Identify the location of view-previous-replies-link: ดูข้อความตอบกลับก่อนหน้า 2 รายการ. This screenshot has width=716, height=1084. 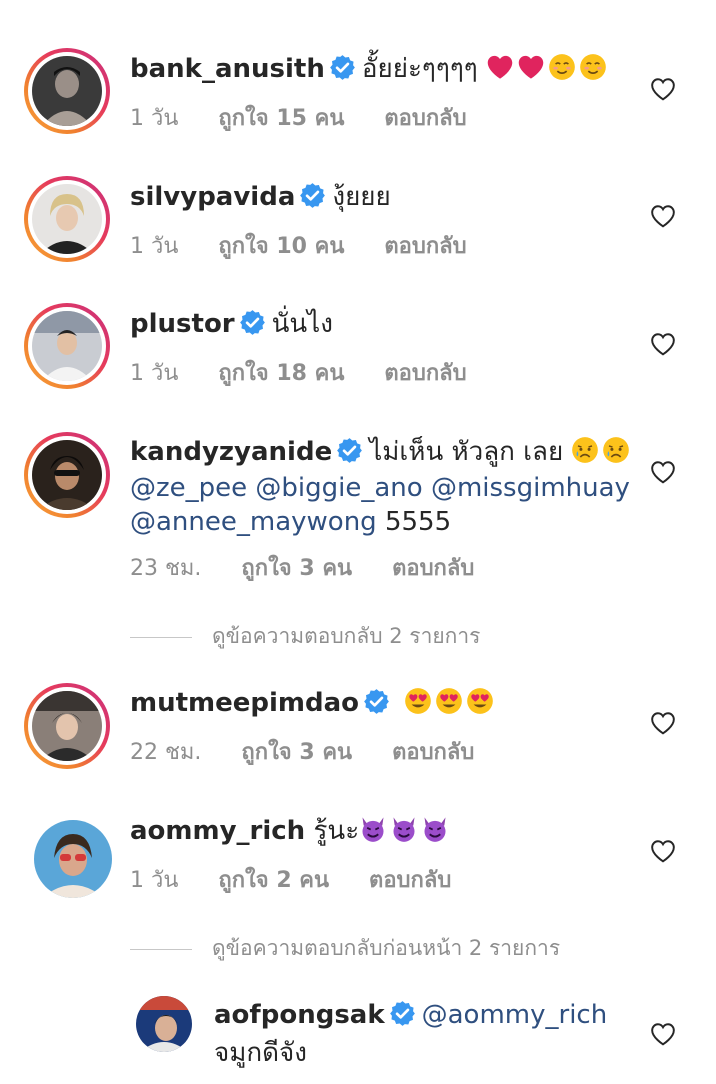
(345, 948).